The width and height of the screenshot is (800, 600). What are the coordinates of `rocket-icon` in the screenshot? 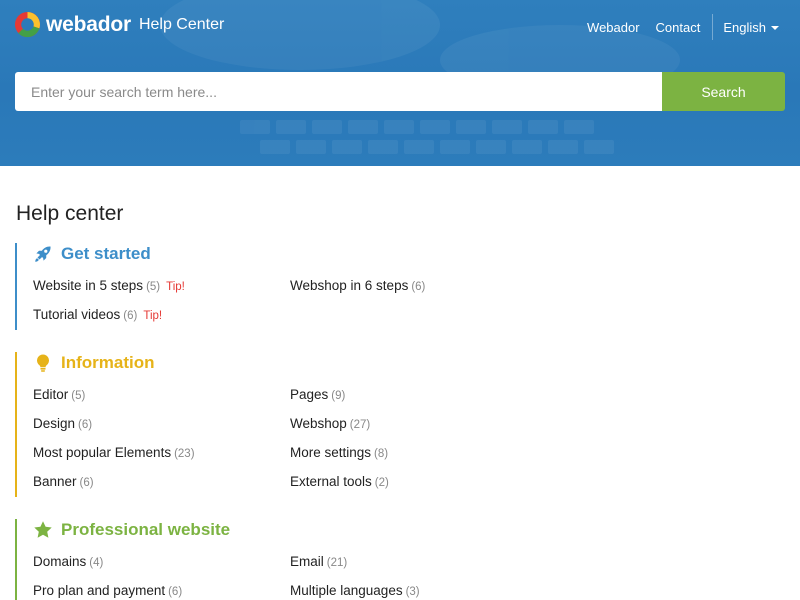 It's located at (43, 254).